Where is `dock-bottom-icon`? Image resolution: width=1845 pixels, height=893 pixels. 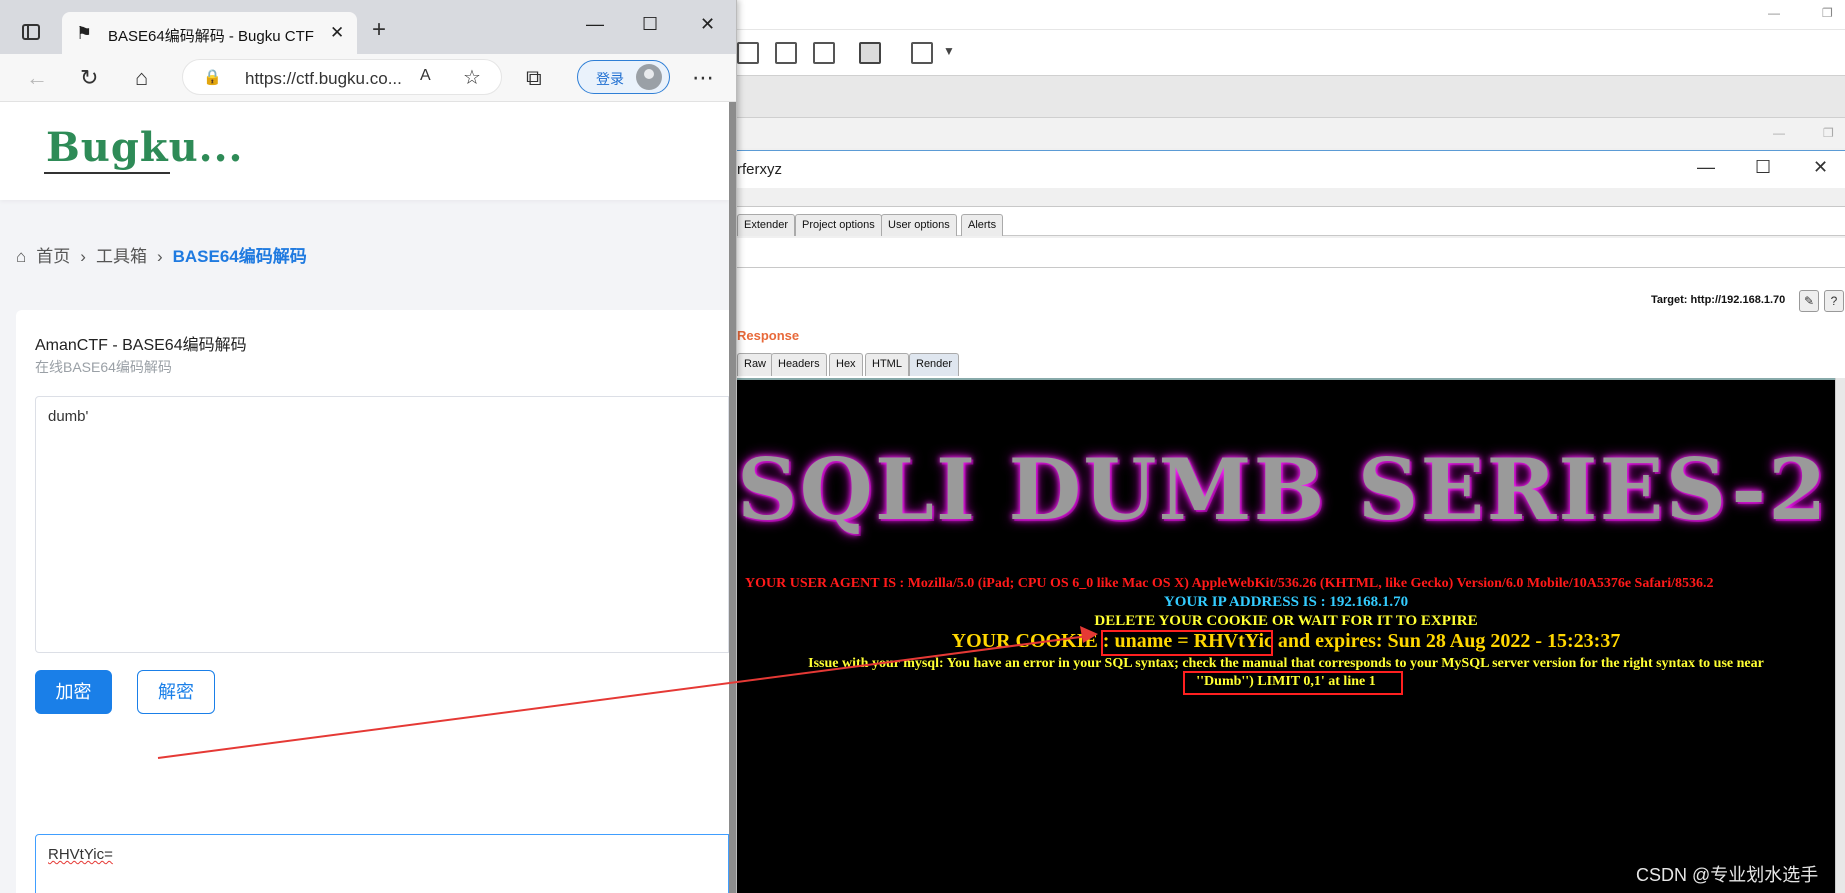 dock-bottom-icon is located at coordinates (748, 53).